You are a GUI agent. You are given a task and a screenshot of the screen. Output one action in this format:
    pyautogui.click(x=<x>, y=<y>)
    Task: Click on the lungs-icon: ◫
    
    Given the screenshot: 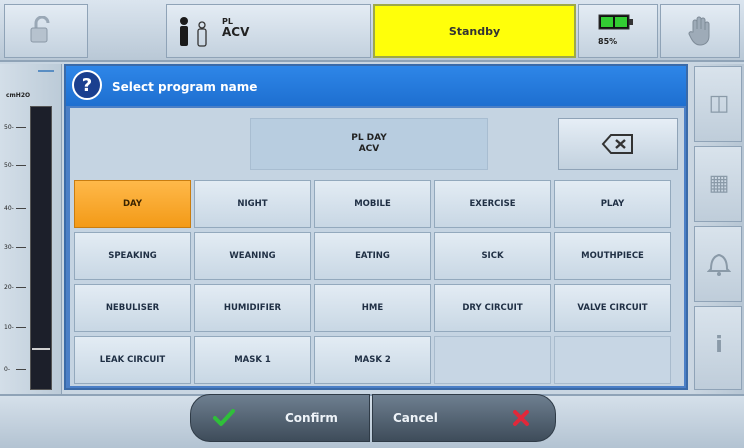 What is the action you would take?
    pyautogui.click(x=719, y=103)
    